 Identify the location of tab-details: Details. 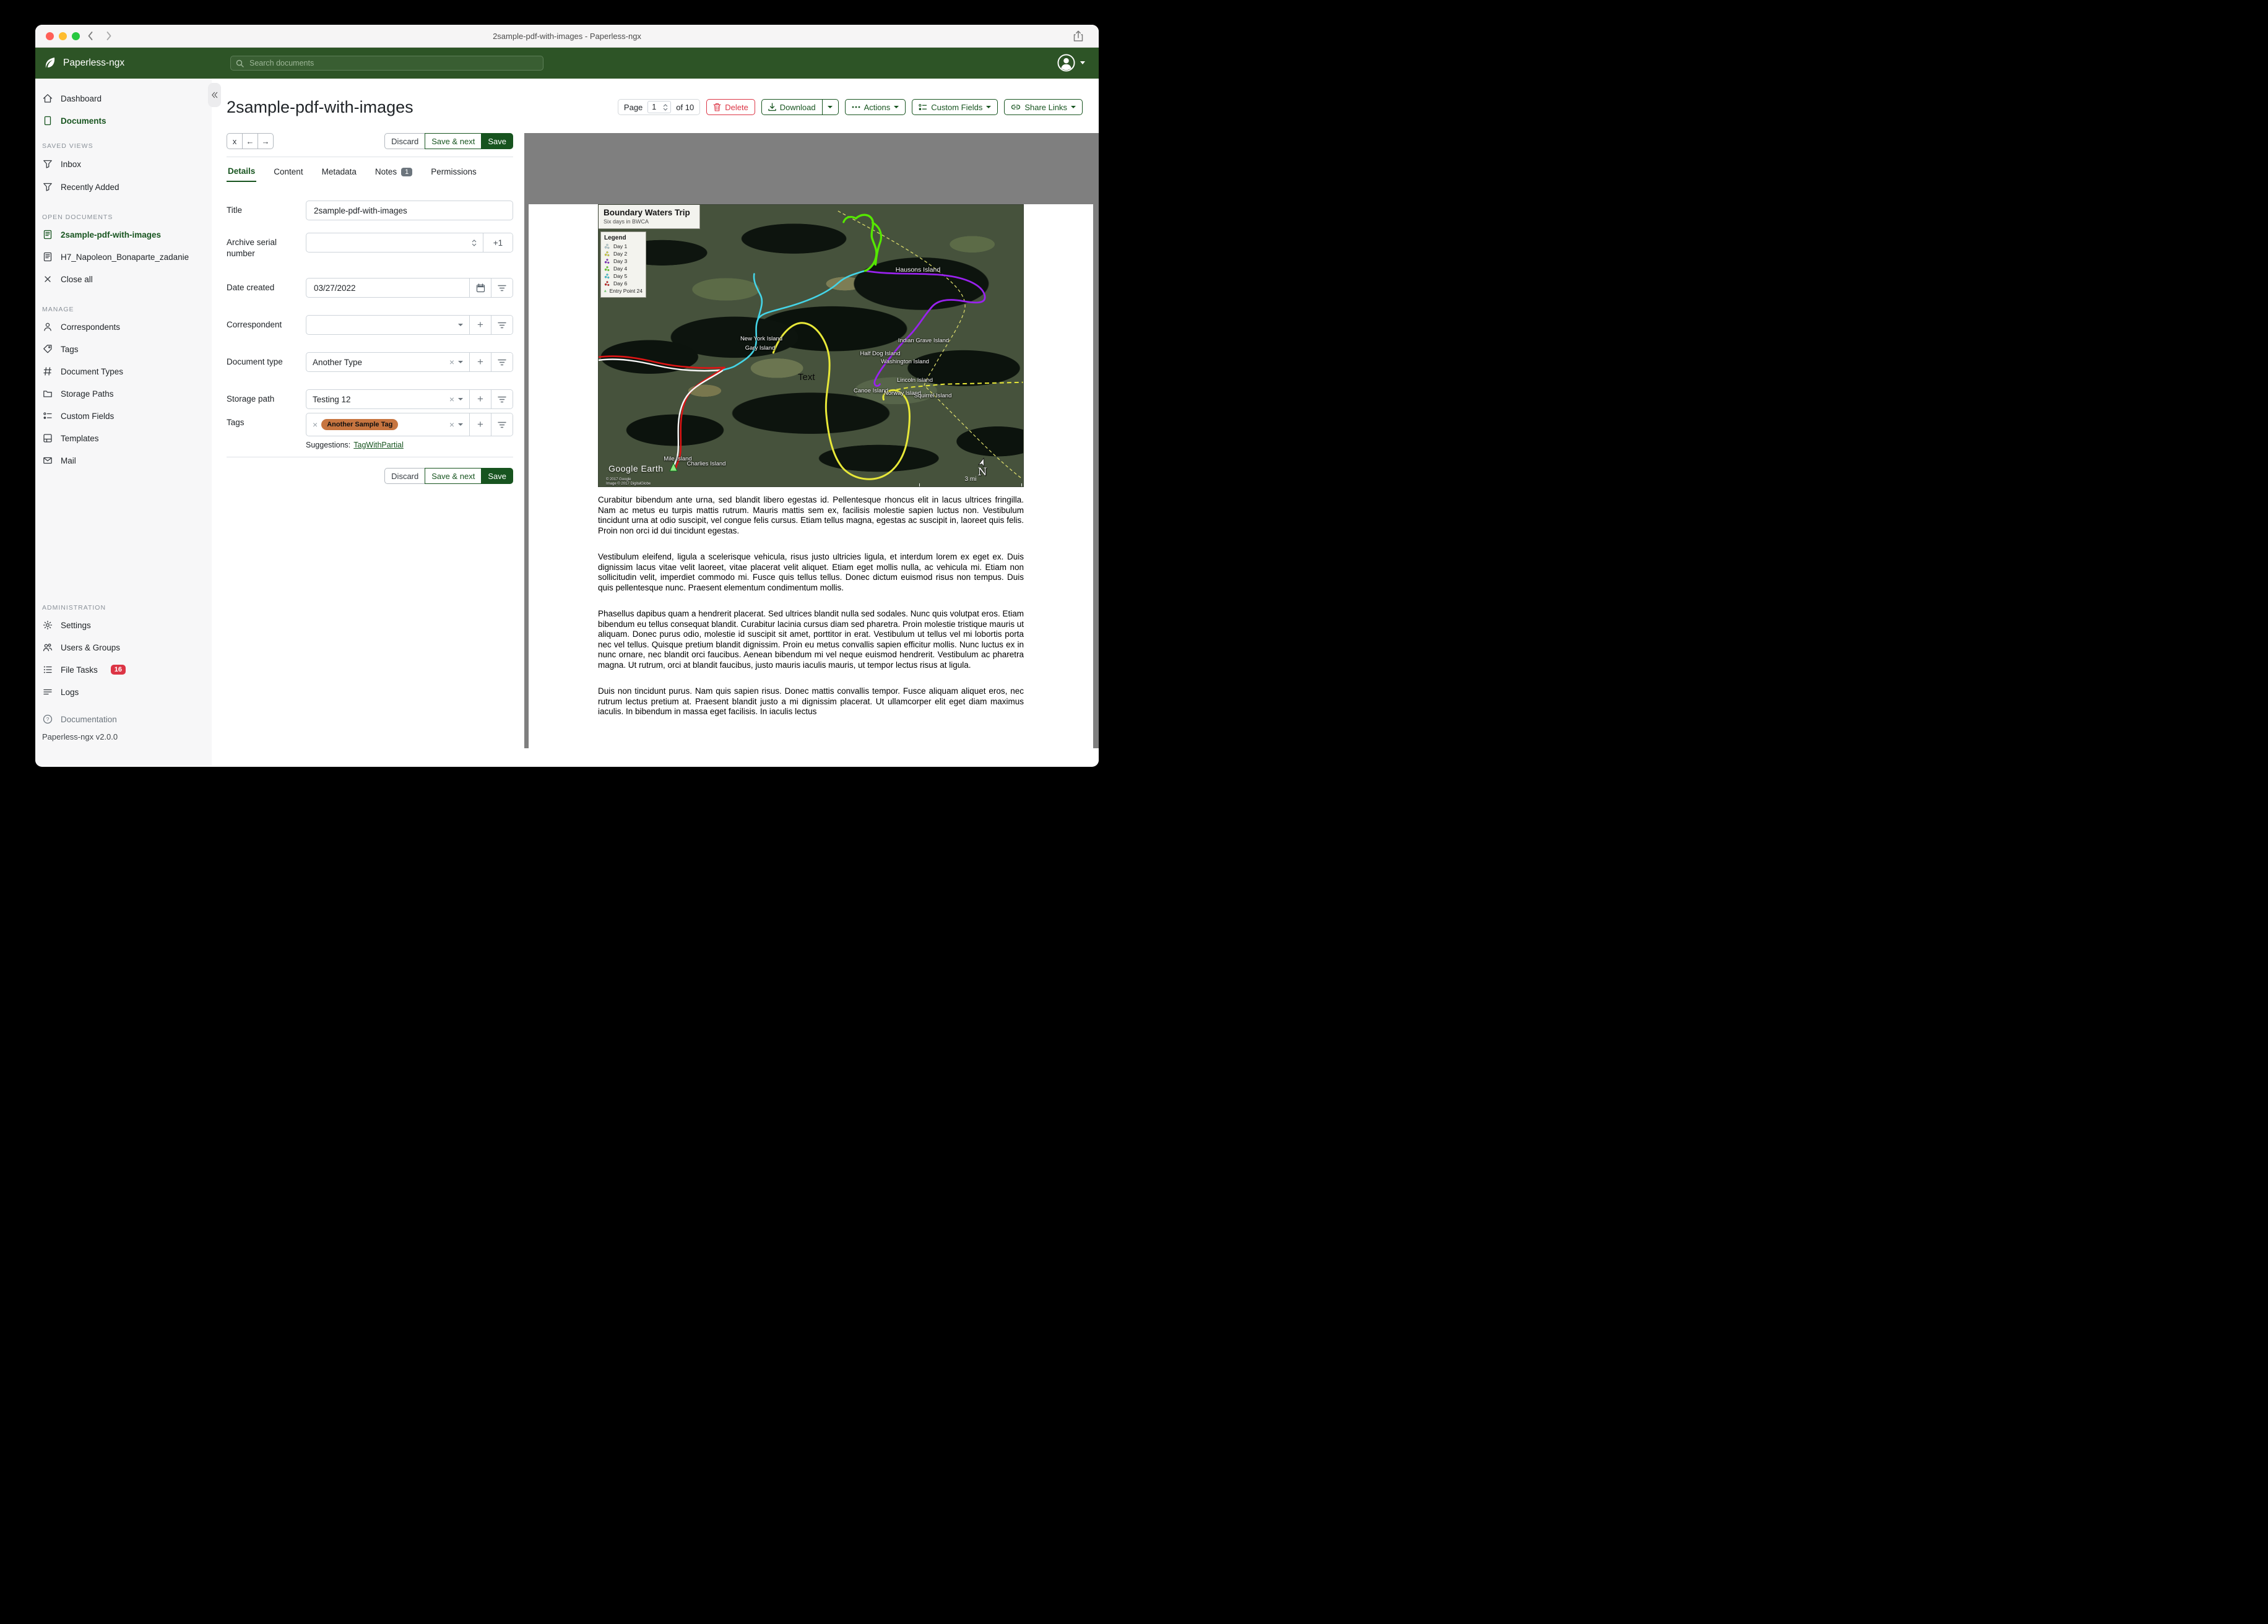
(242, 172).